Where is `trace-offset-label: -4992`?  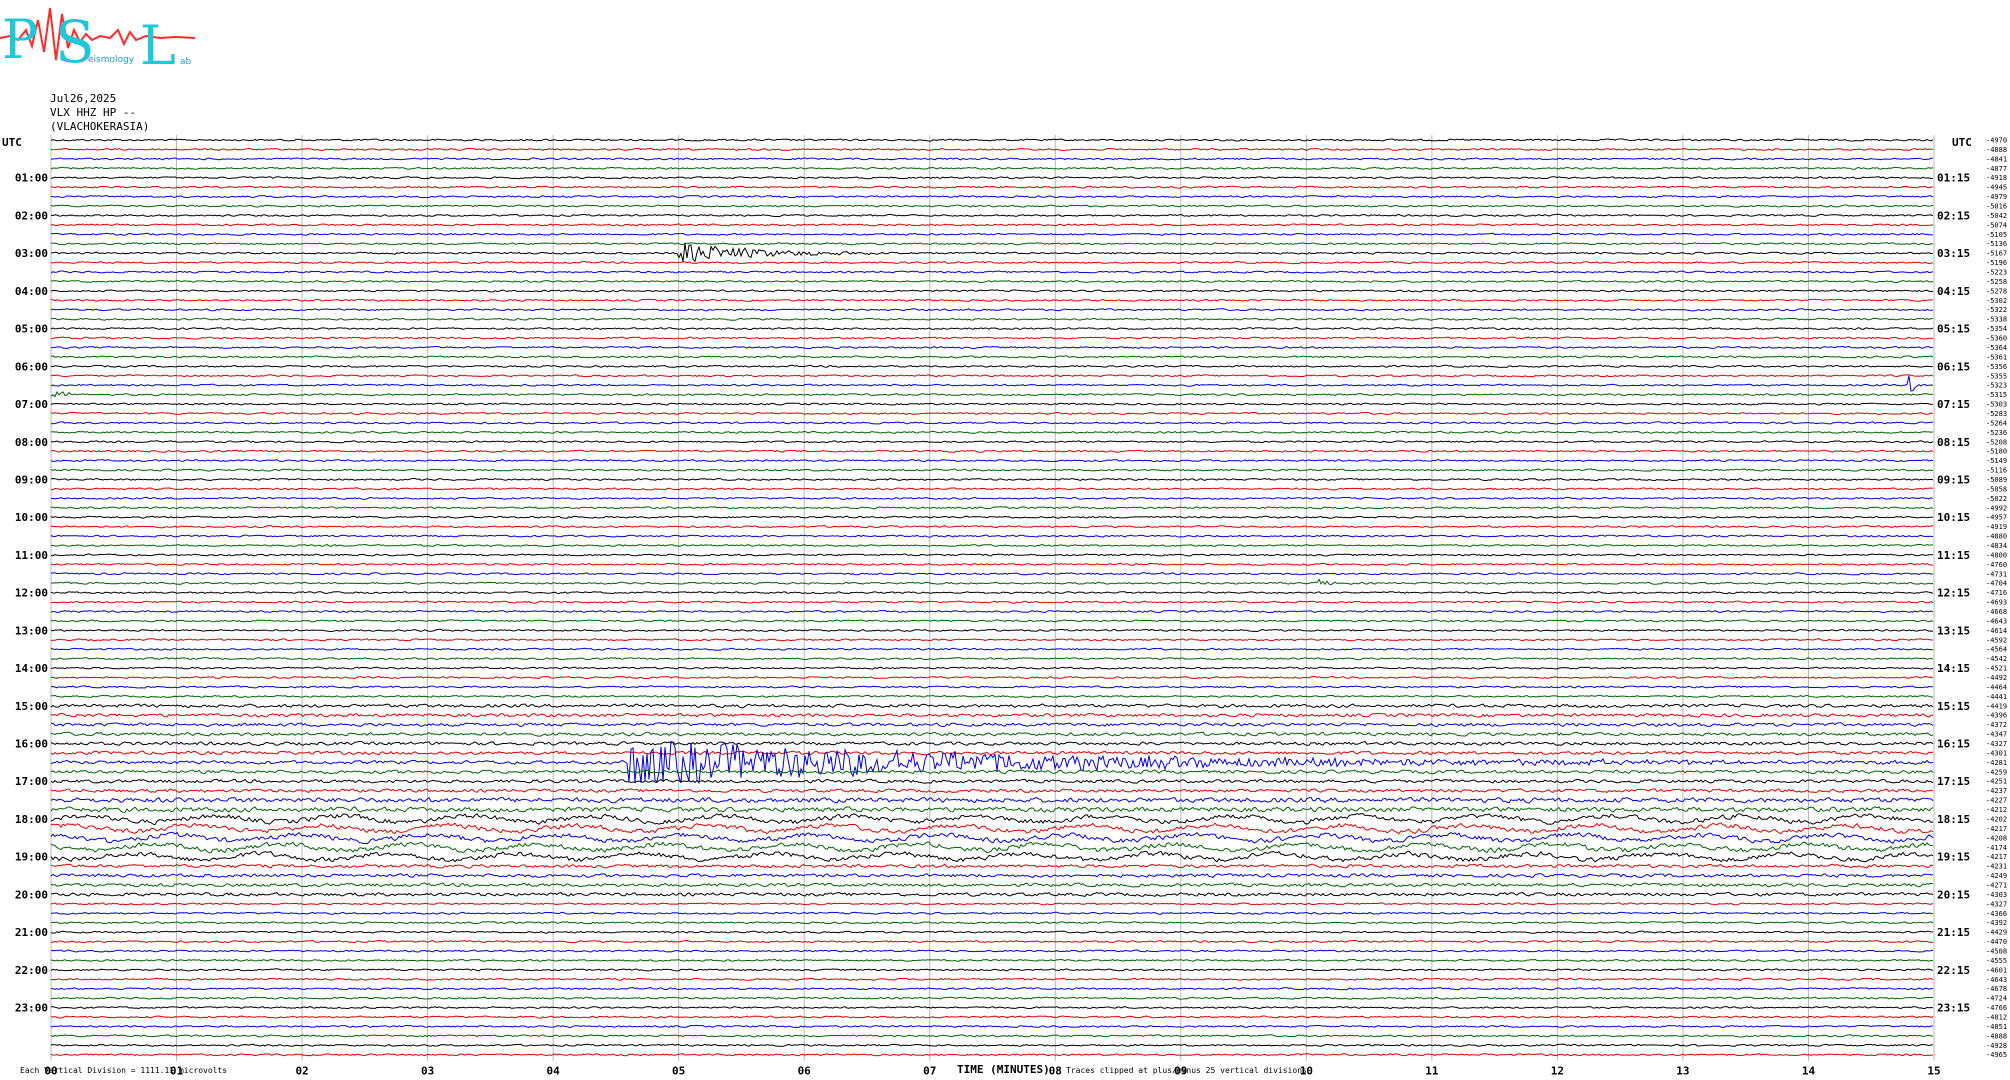
trace-offset-label: -4992 is located at coordinates (1996, 508).